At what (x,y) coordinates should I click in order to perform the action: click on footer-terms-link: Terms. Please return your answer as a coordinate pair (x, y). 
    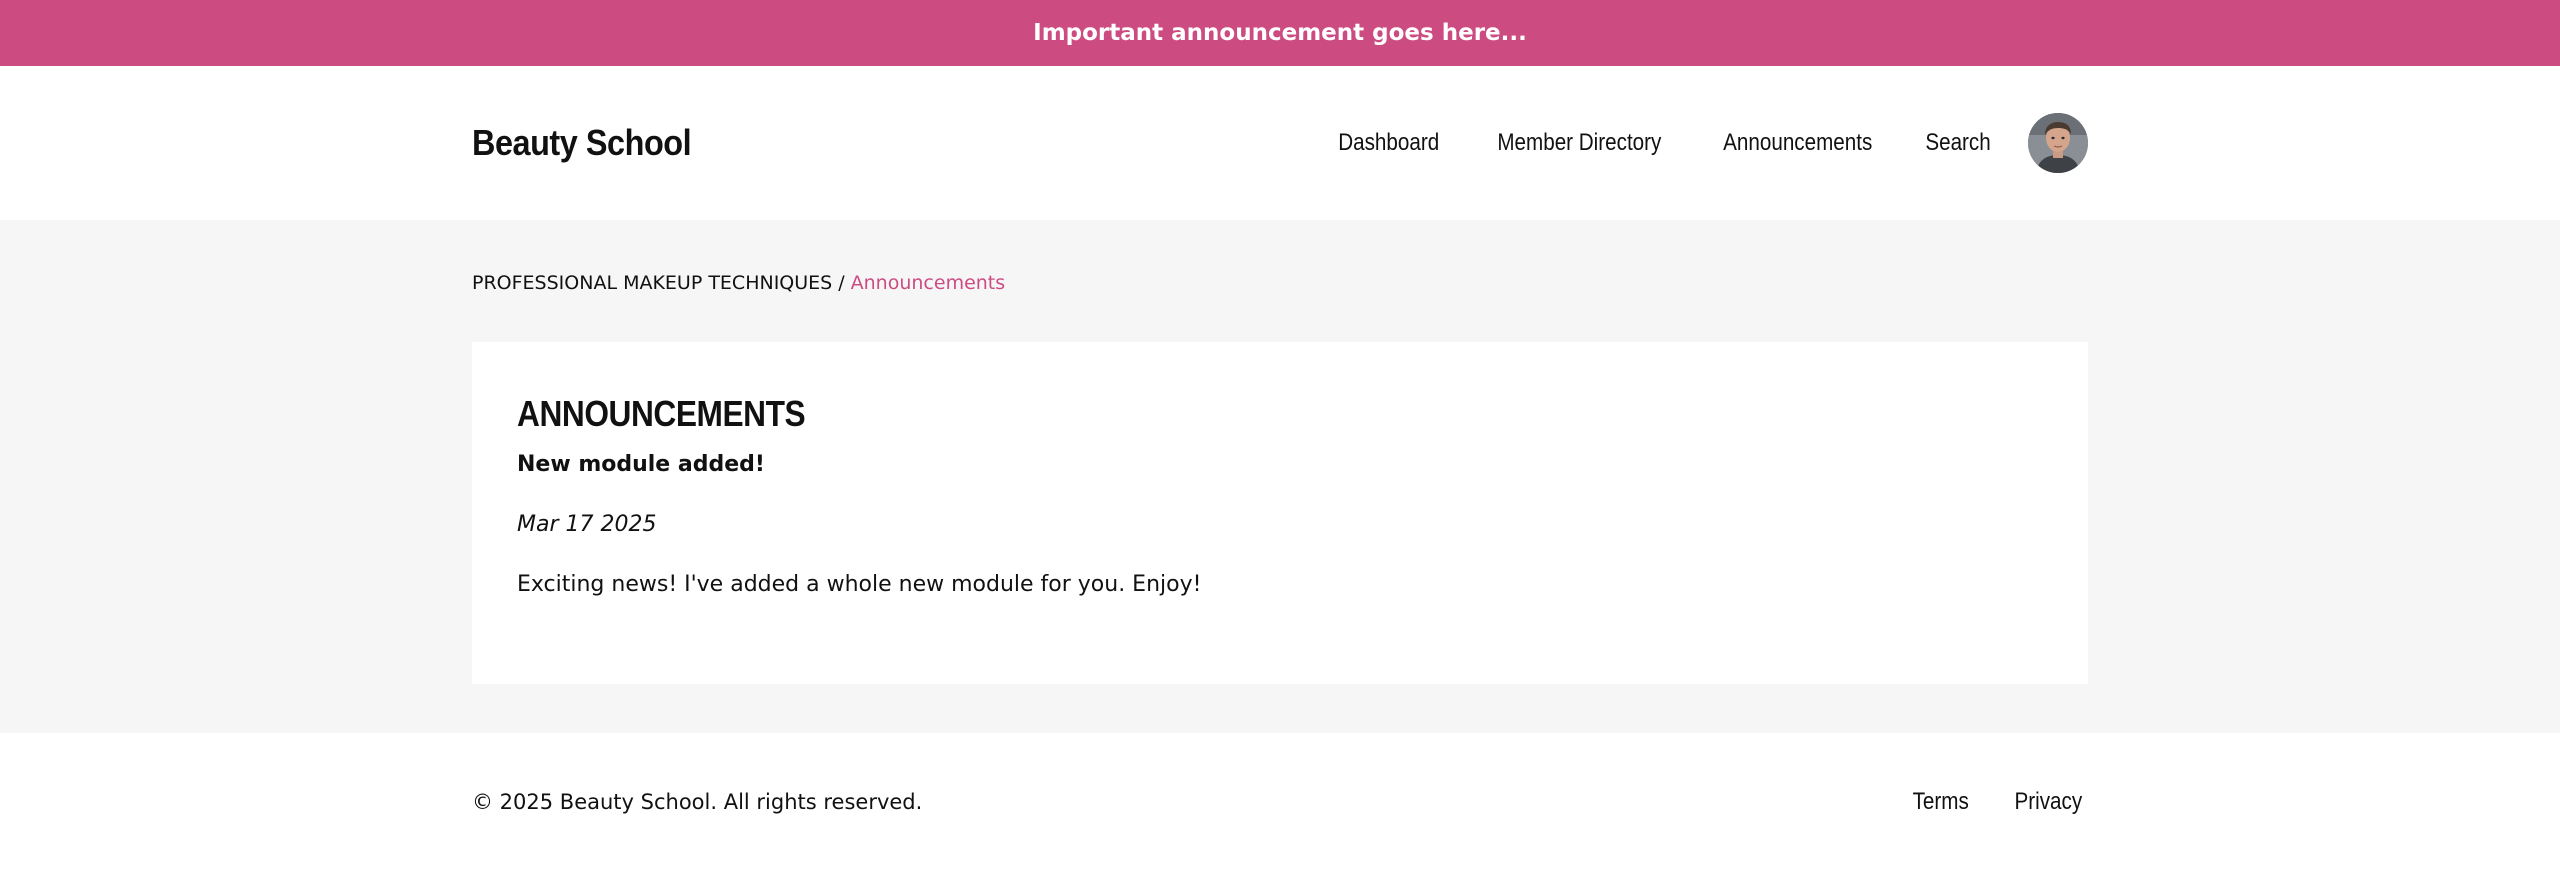
    Looking at the image, I should click on (1941, 802).